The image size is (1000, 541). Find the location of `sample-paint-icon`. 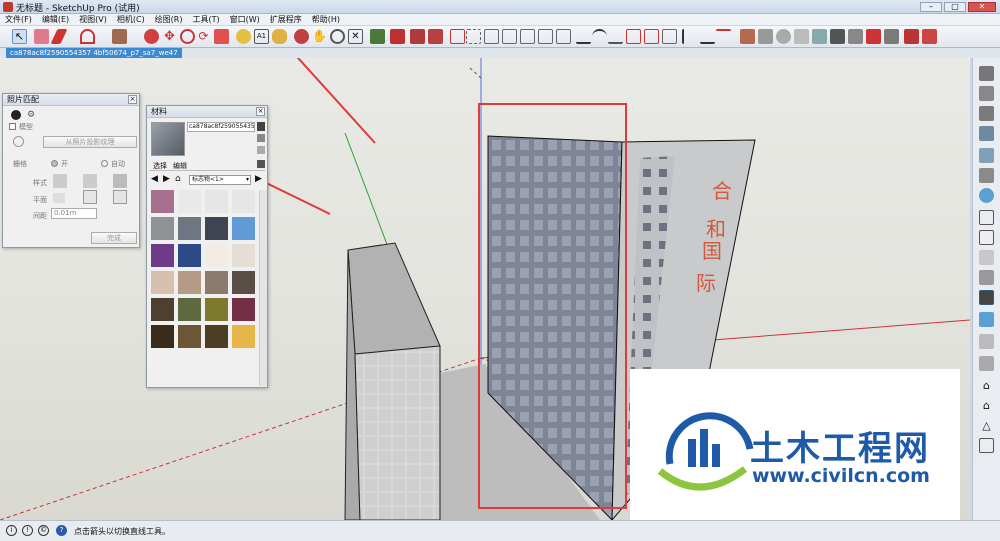

sample-paint-icon is located at coordinates (261, 150).